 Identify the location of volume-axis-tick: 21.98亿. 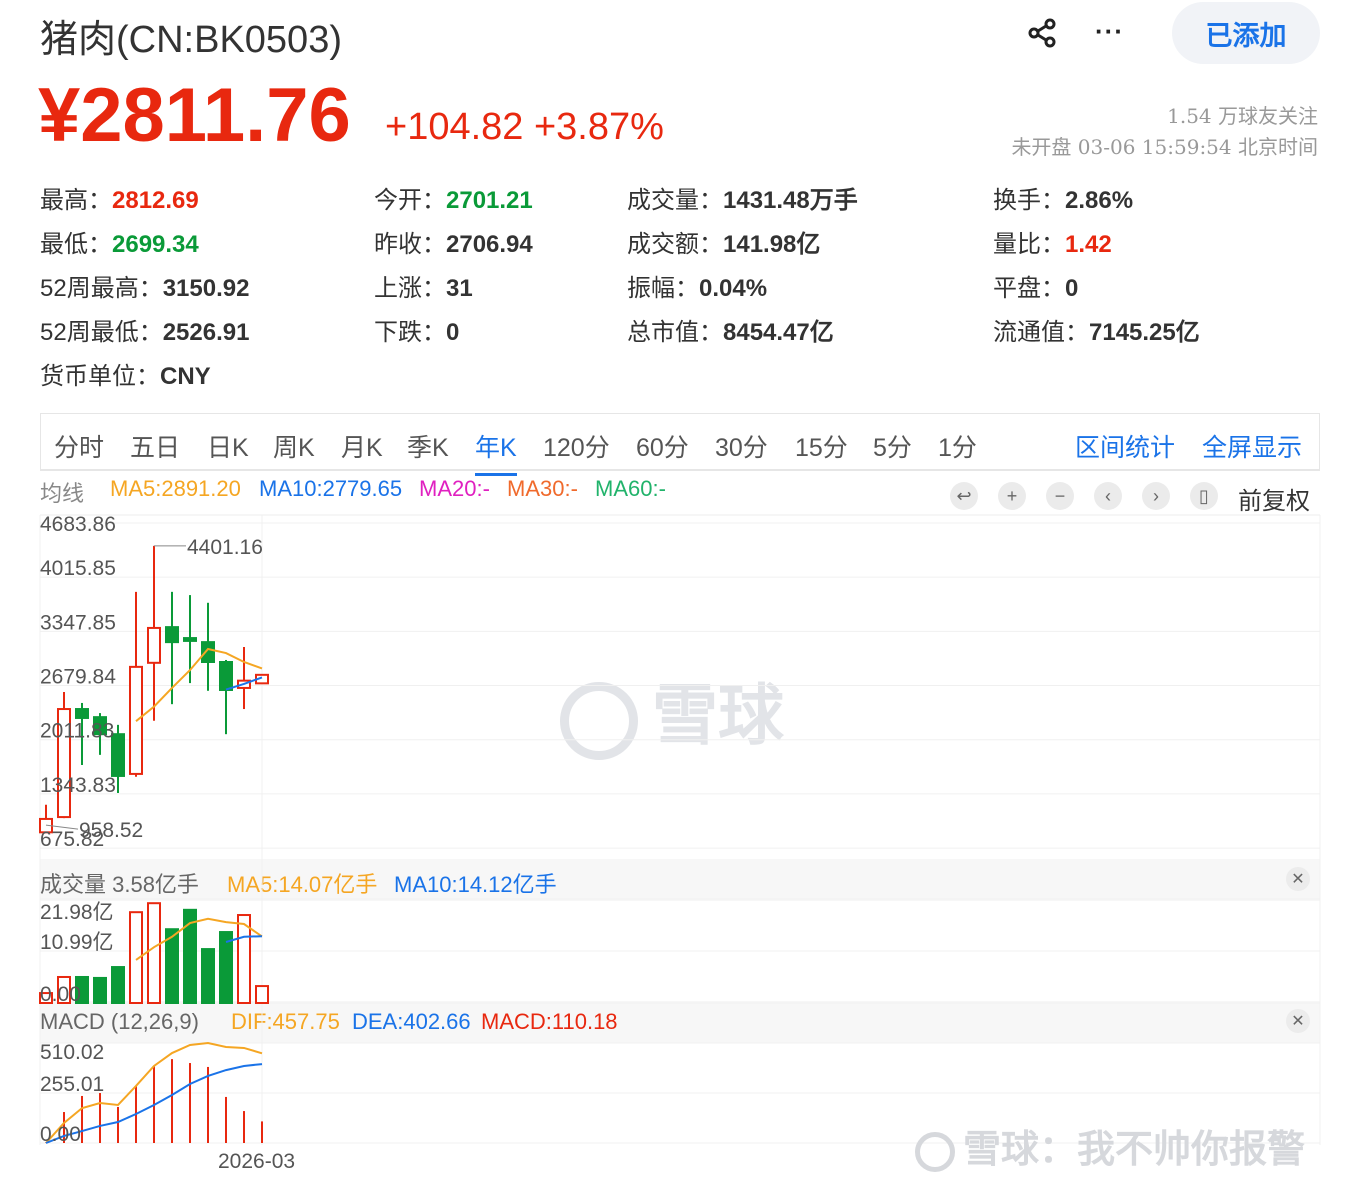
(77, 912).